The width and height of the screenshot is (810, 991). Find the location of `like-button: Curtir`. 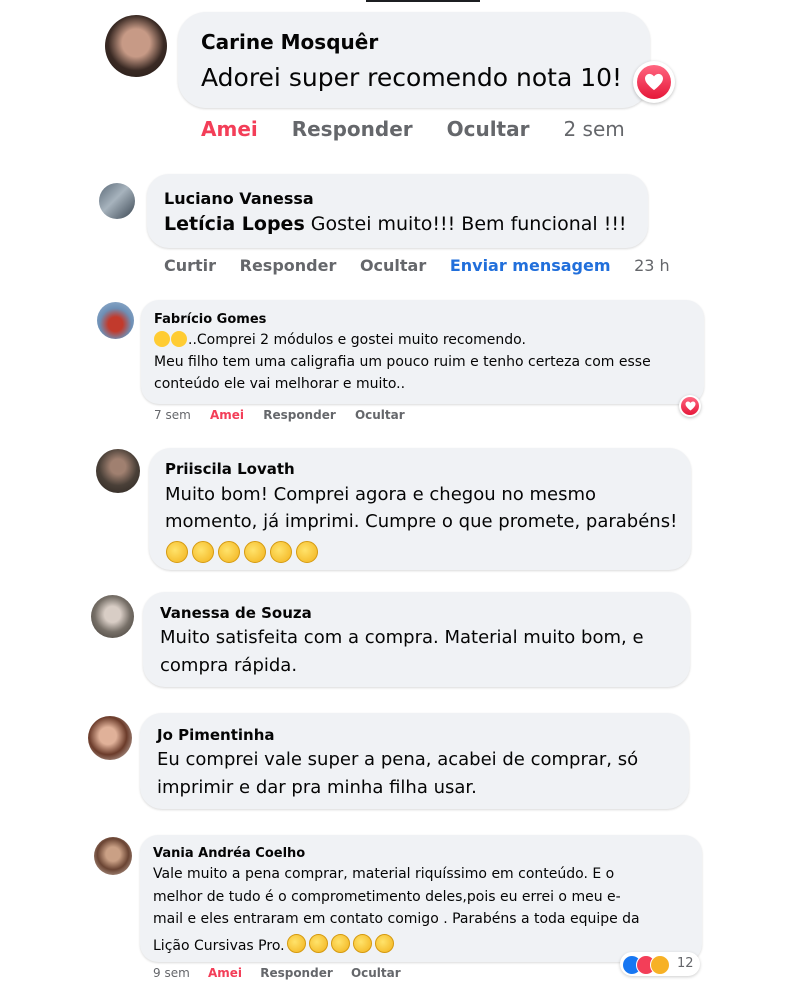

like-button: Curtir is located at coordinates (190, 265).